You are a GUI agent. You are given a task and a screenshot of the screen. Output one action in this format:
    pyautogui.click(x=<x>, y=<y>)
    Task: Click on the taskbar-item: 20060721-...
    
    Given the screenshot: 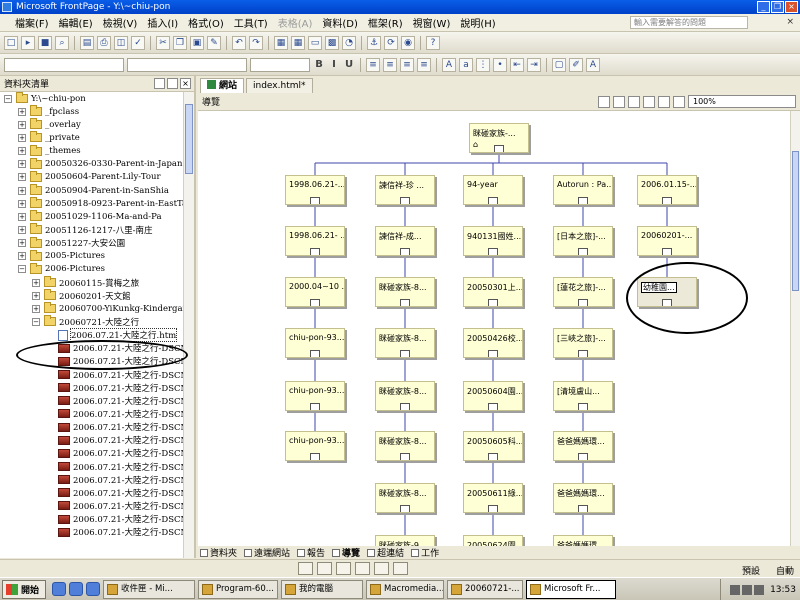 What is the action you would take?
    pyautogui.click(x=485, y=589)
    